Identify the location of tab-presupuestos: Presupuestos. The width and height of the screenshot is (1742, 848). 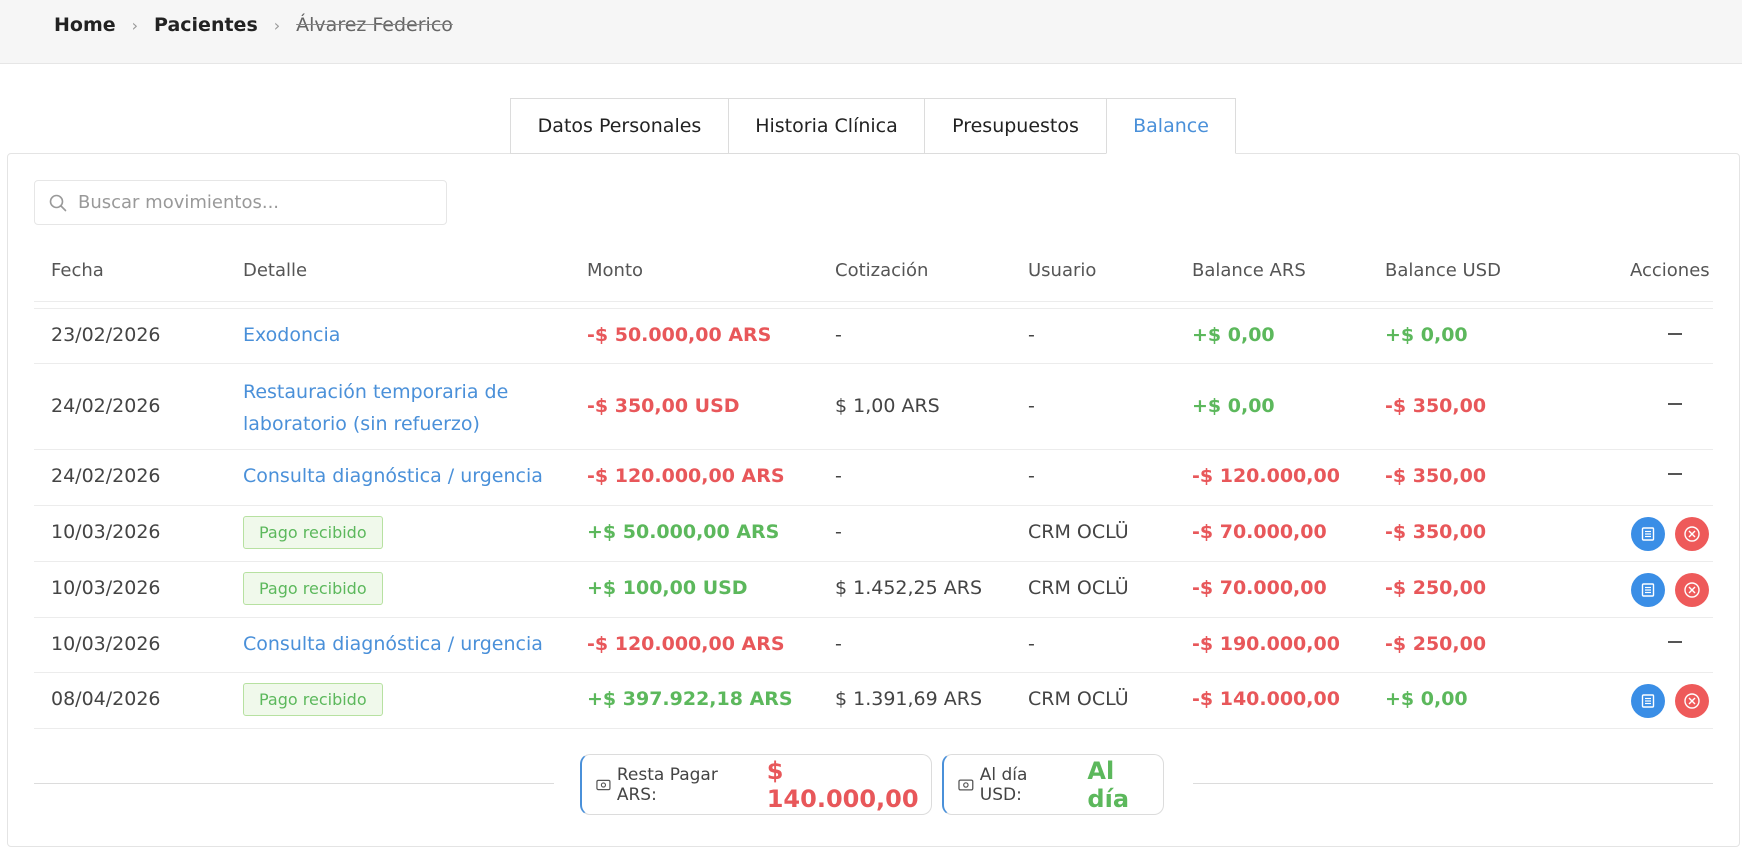
(1015, 126).